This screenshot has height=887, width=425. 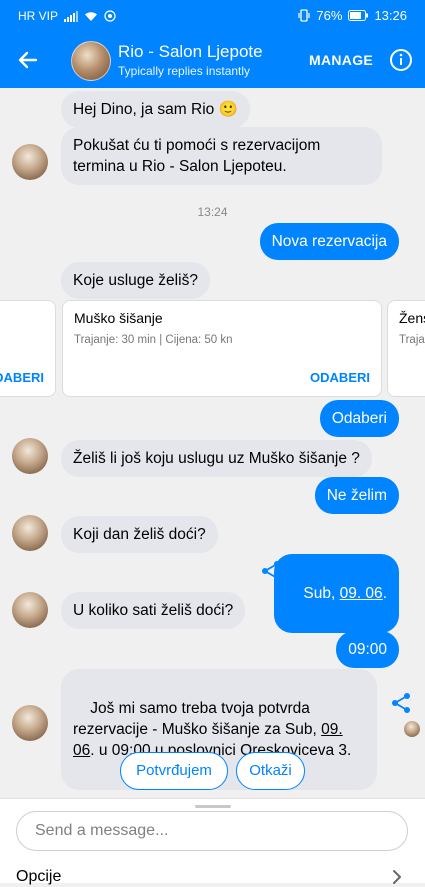 What do you see at coordinates (28, 60) in the screenshot?
I see `back-arrow-icon` at bounding box center [28, 60].